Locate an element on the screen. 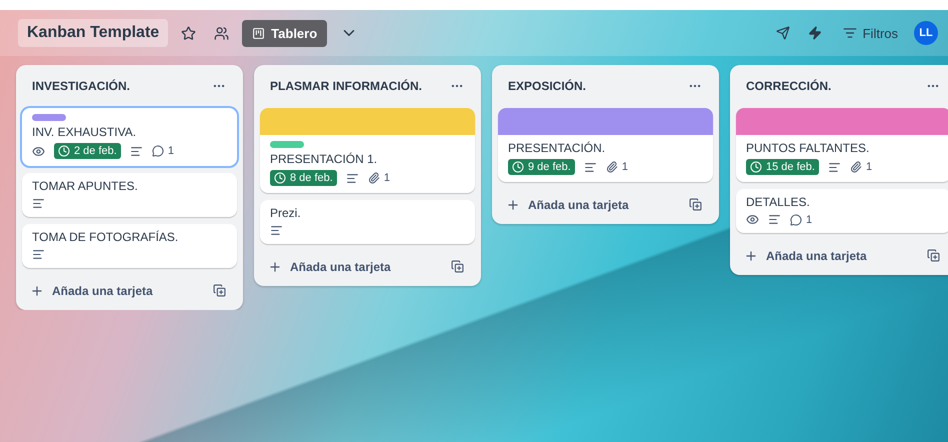  card: PRESENTACIÓN 1. 8 de feb. 1 is located at coordinates (367, 150).